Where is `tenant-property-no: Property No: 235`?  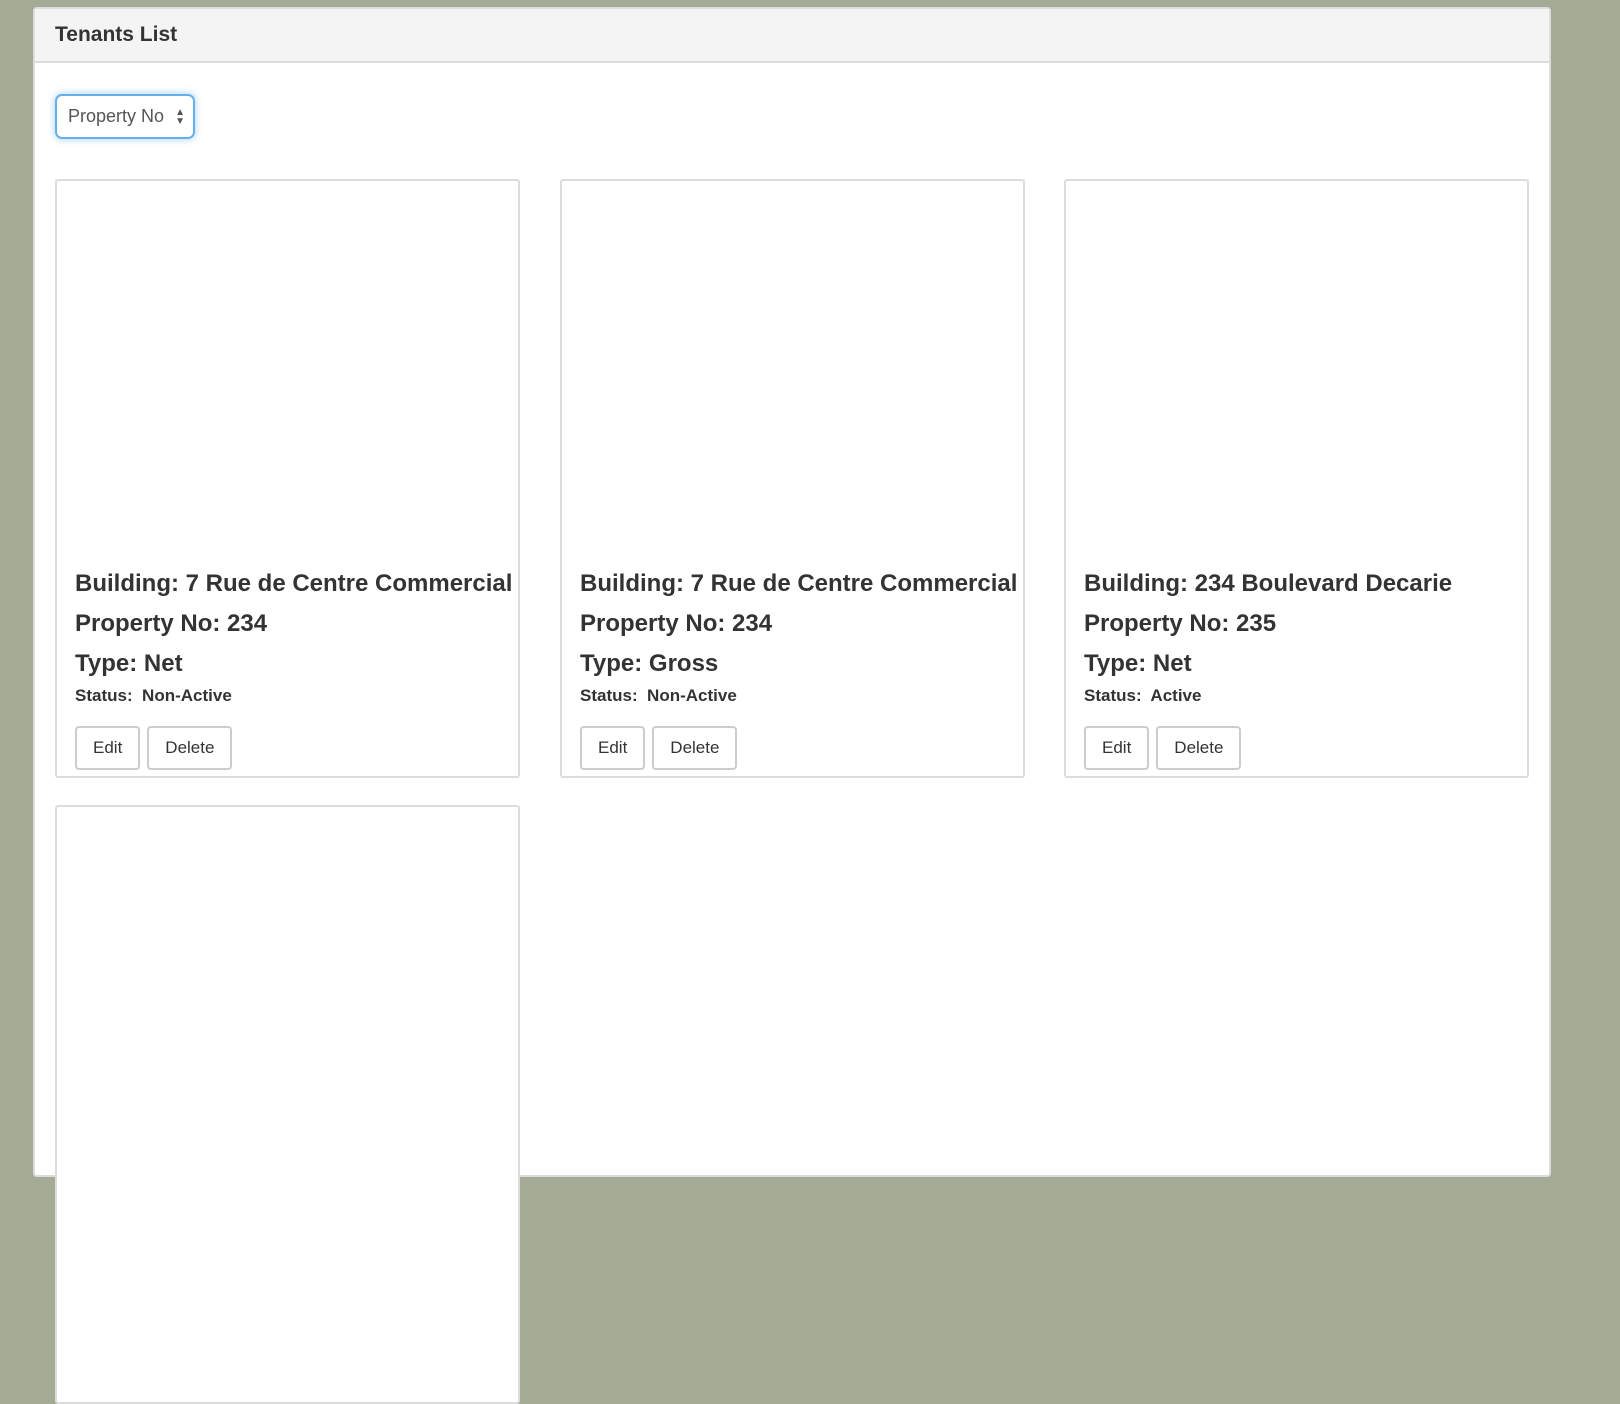
tenant-property-no: Property No: 235 is located at coordinates (1180, 623).